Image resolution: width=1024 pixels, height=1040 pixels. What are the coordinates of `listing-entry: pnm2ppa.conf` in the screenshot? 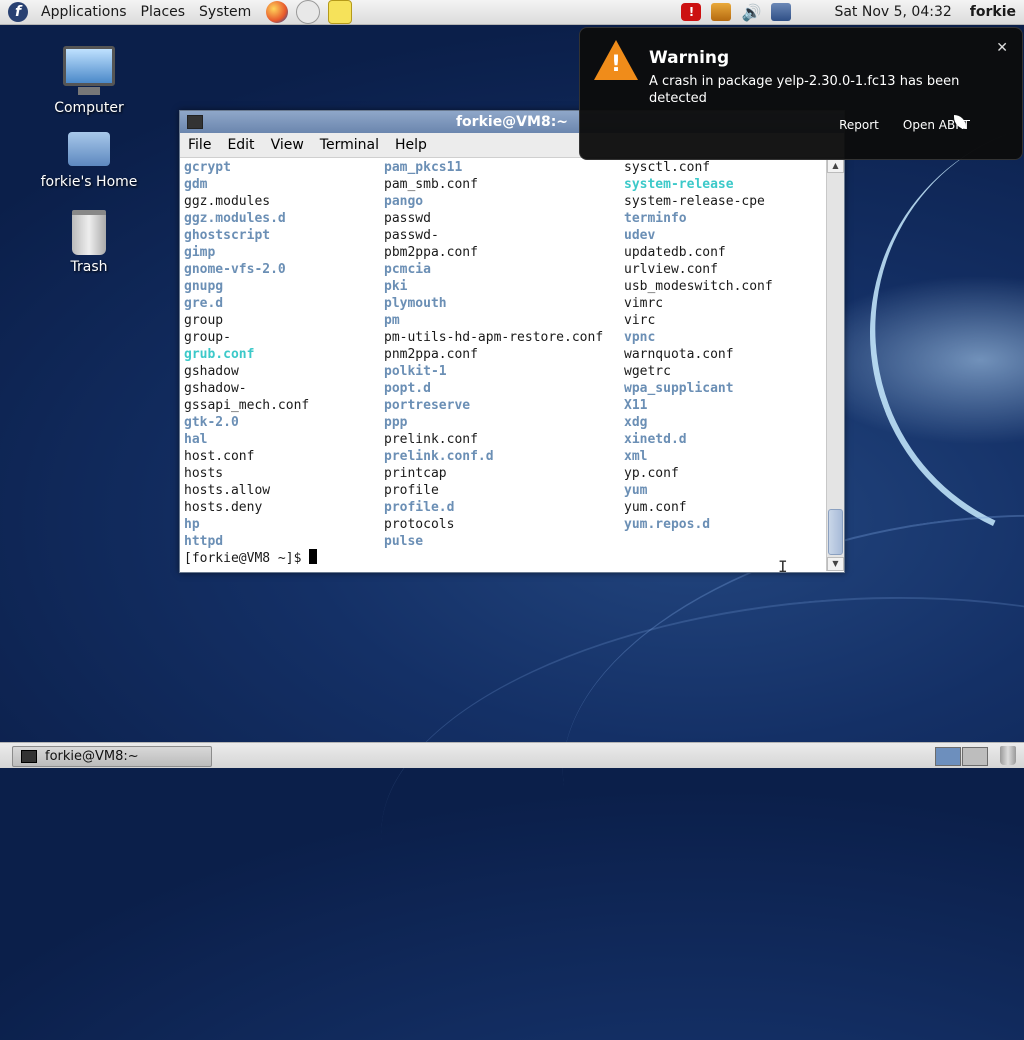 It's located at (431, 354).